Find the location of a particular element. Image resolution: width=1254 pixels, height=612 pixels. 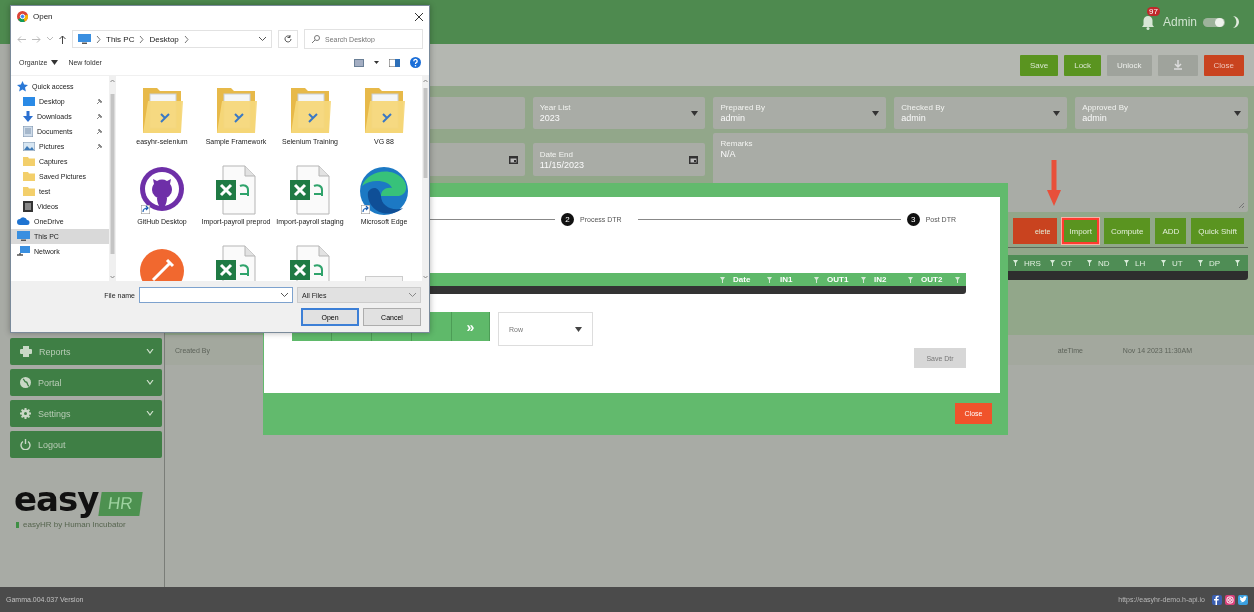

select-field: Prepared By admin is located at coordinates (800, 113).